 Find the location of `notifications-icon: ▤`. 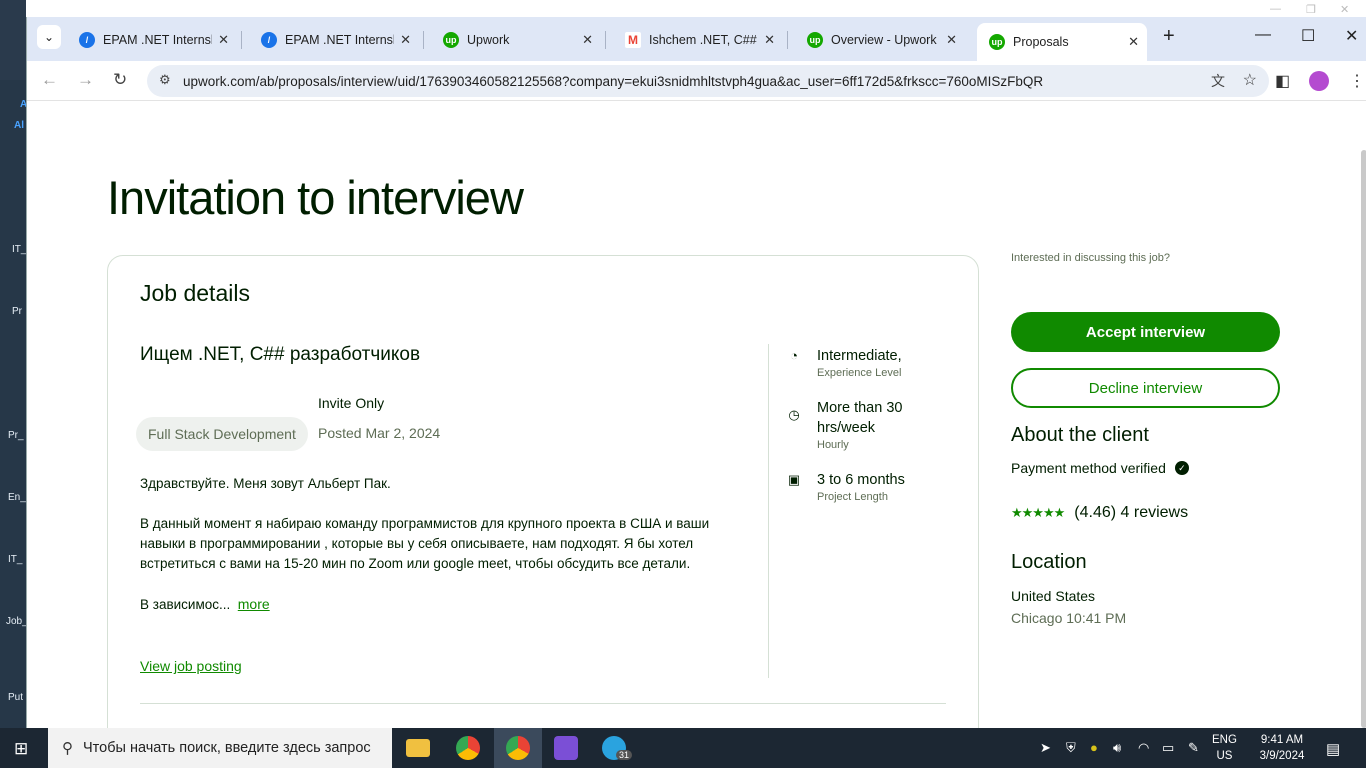

notifications-icon: ▤ is located at coordinates (1333, 749).